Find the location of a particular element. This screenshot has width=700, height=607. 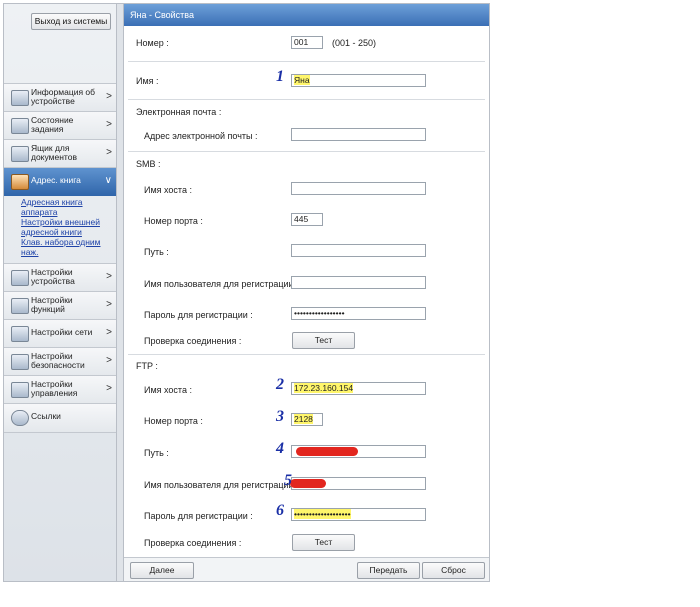

sidebar-item-label: Настройки безопасности is located at coordinates (58, 360).